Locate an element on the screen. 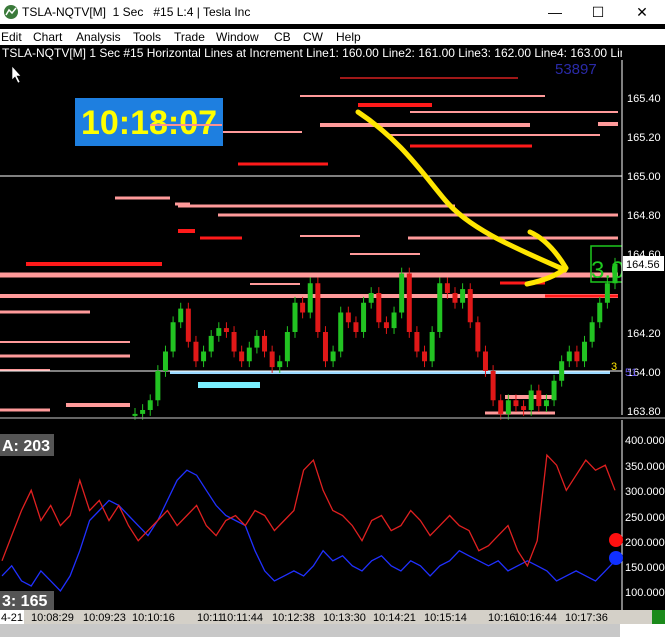 The height and width of the screenshot is (644, 665). time-tick-8: 10:14:21 is located at coordinates (394, 618).